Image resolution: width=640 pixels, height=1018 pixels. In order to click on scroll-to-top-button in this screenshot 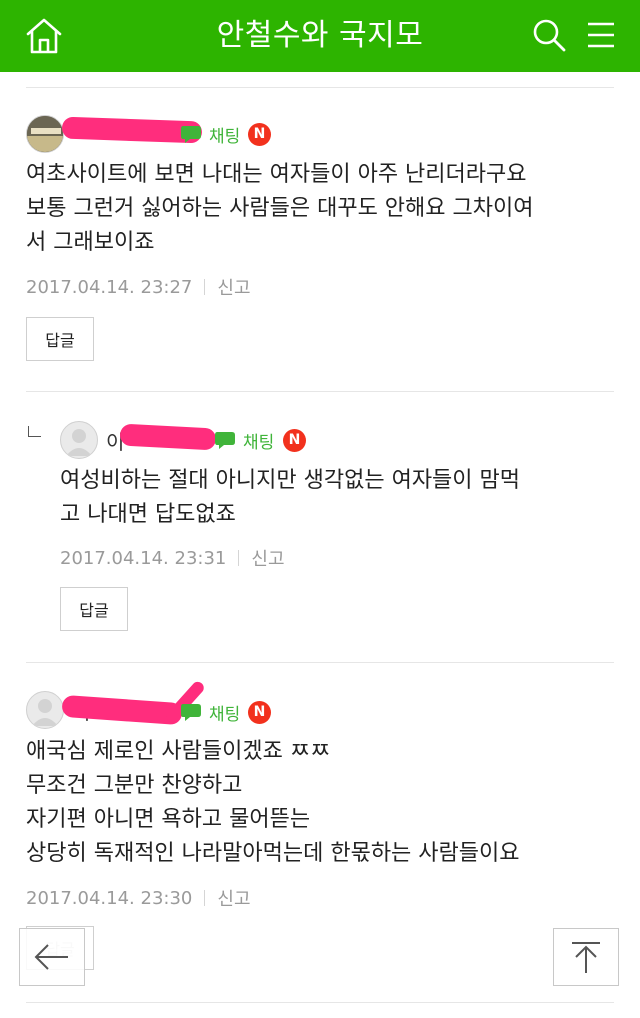, I will do `click(586, 957)`.